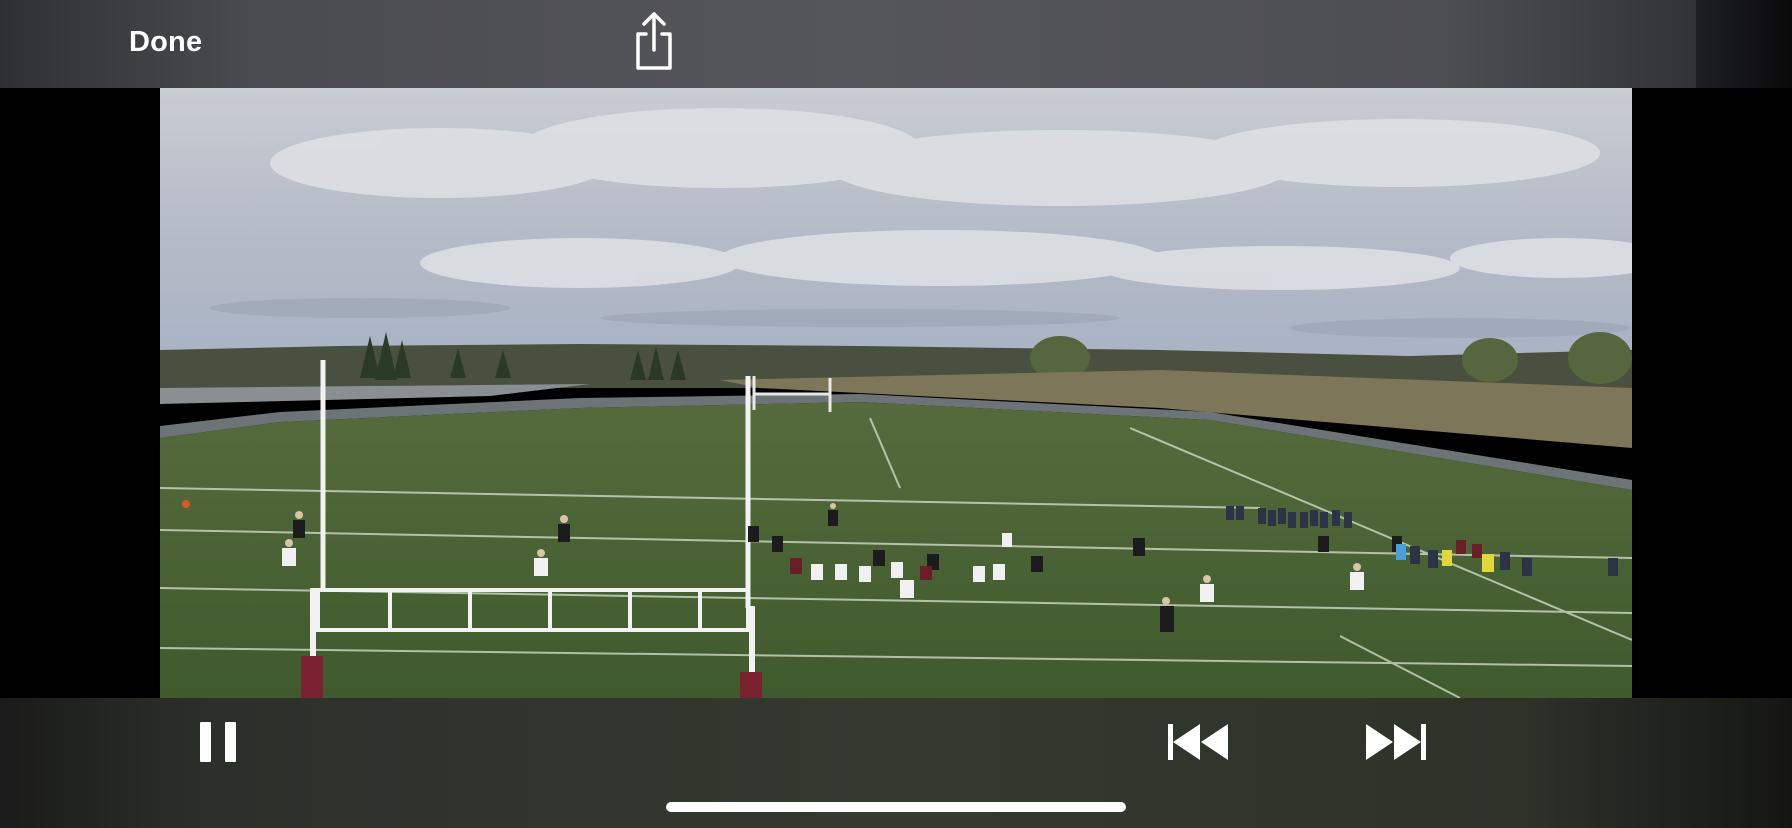  What do you see at coordinates (218, 742) in the screenshot?
I see `pause-button` at bounding box center [218, 742].